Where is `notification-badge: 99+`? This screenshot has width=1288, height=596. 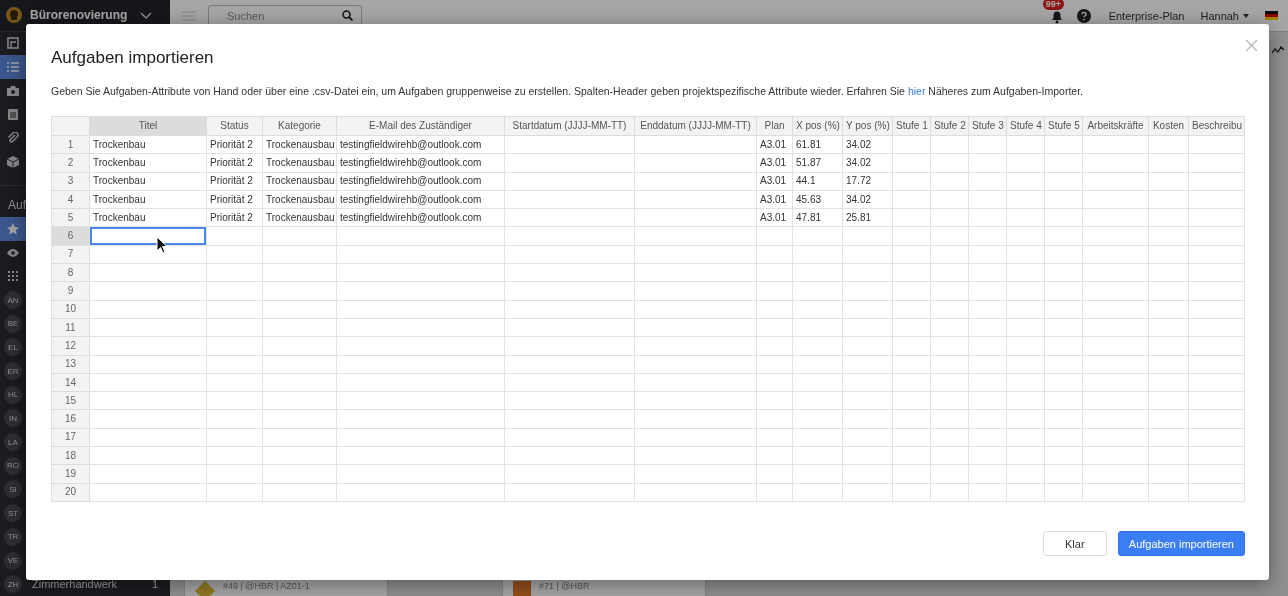 notification-badge: 99+ is located at coordinates (1053, 5).